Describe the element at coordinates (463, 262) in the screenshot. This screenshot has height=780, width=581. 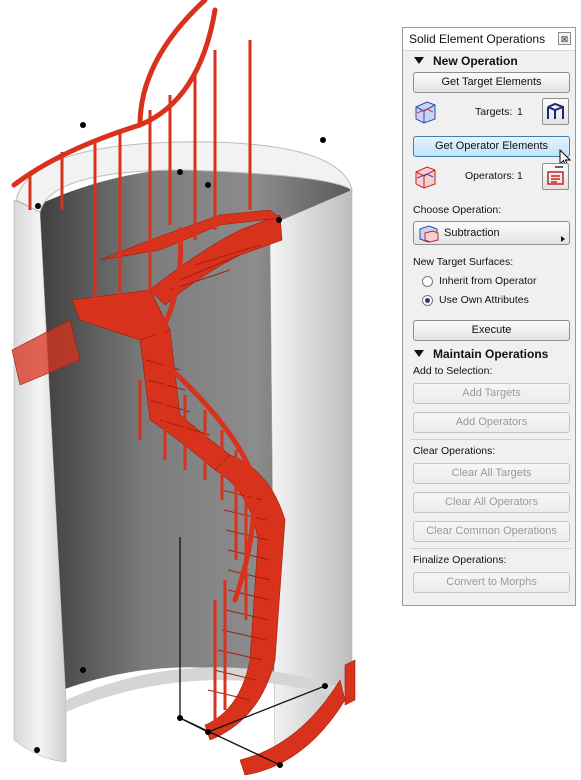
I see `new-target-surfaces-label: New Target Surfaces:` at that location.